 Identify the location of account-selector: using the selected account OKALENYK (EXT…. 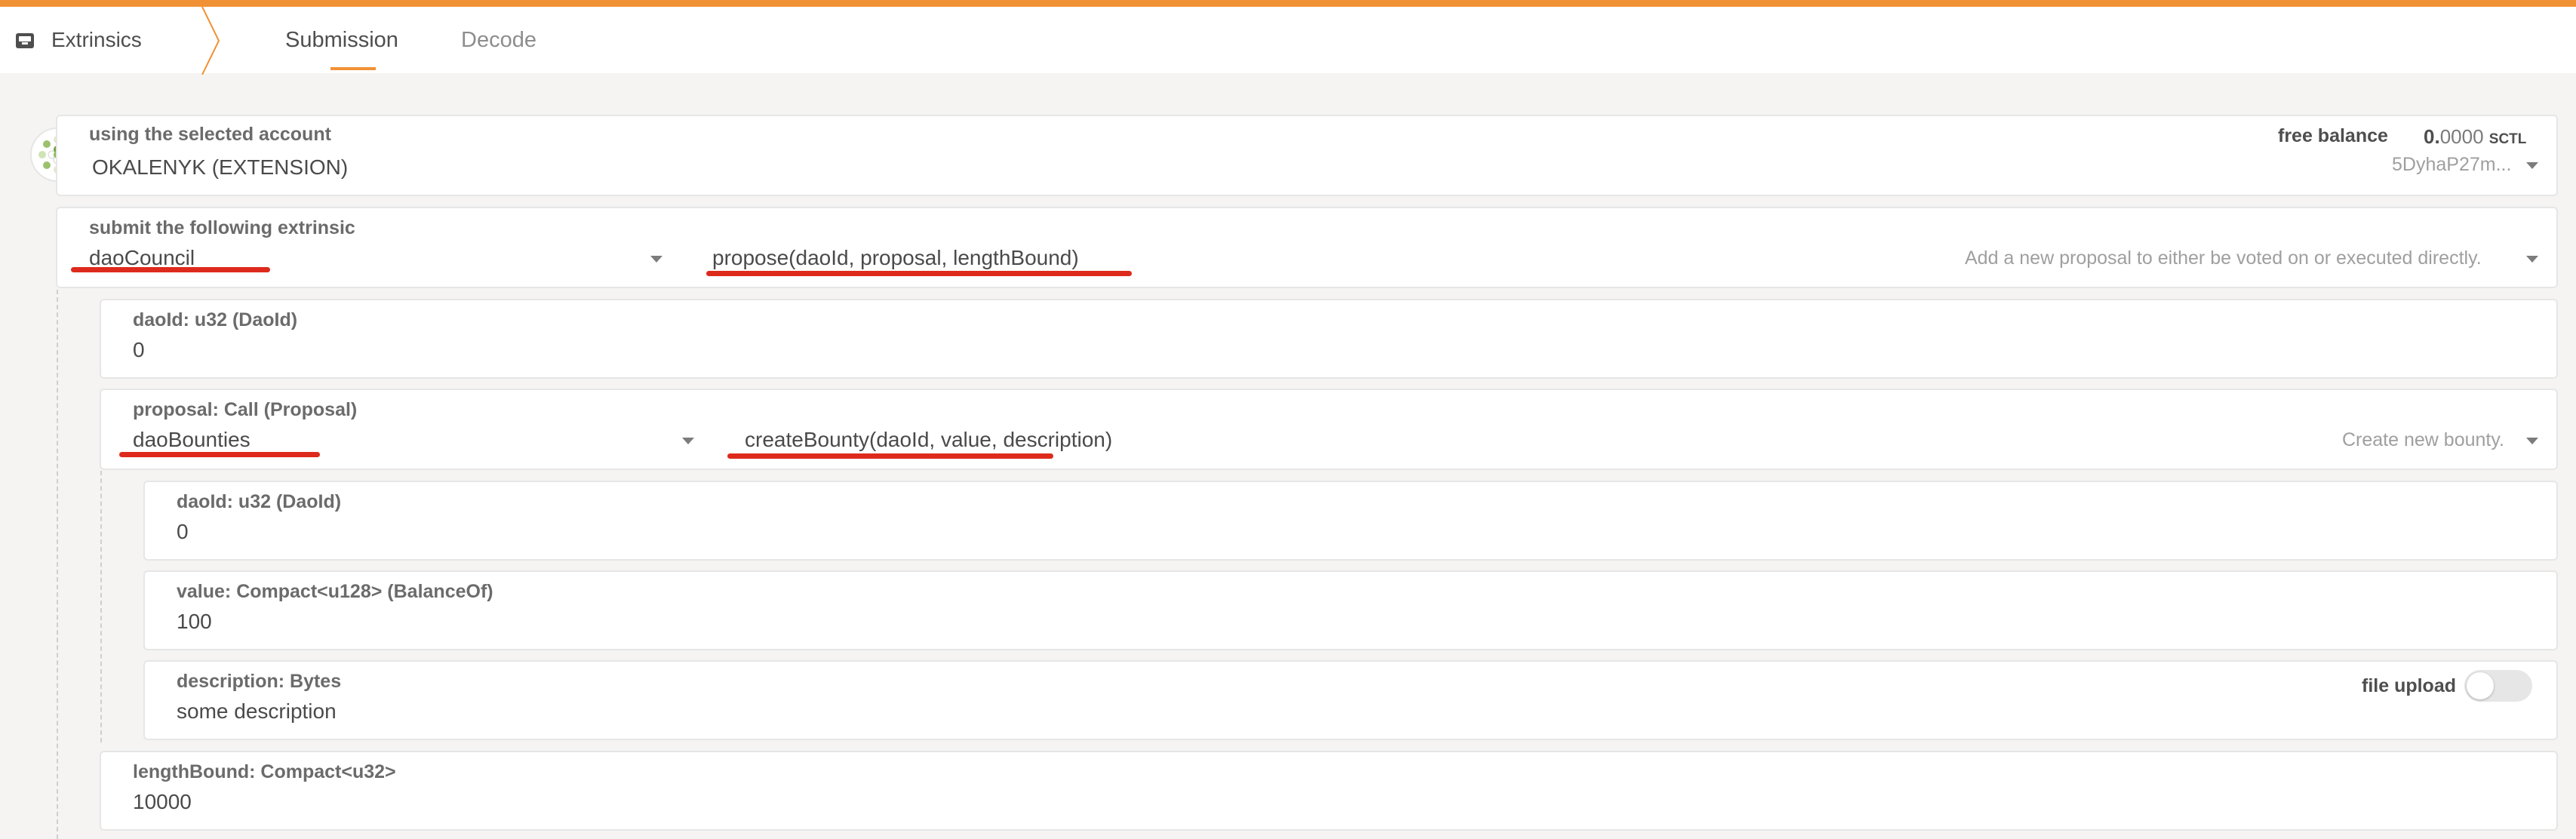
(1307, 155).